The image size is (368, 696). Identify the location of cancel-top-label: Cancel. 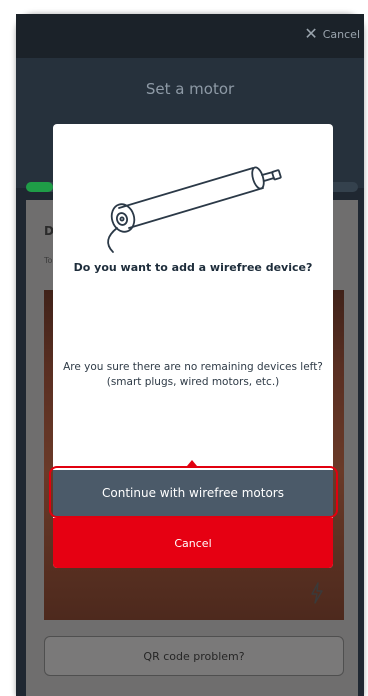
(341, 34).